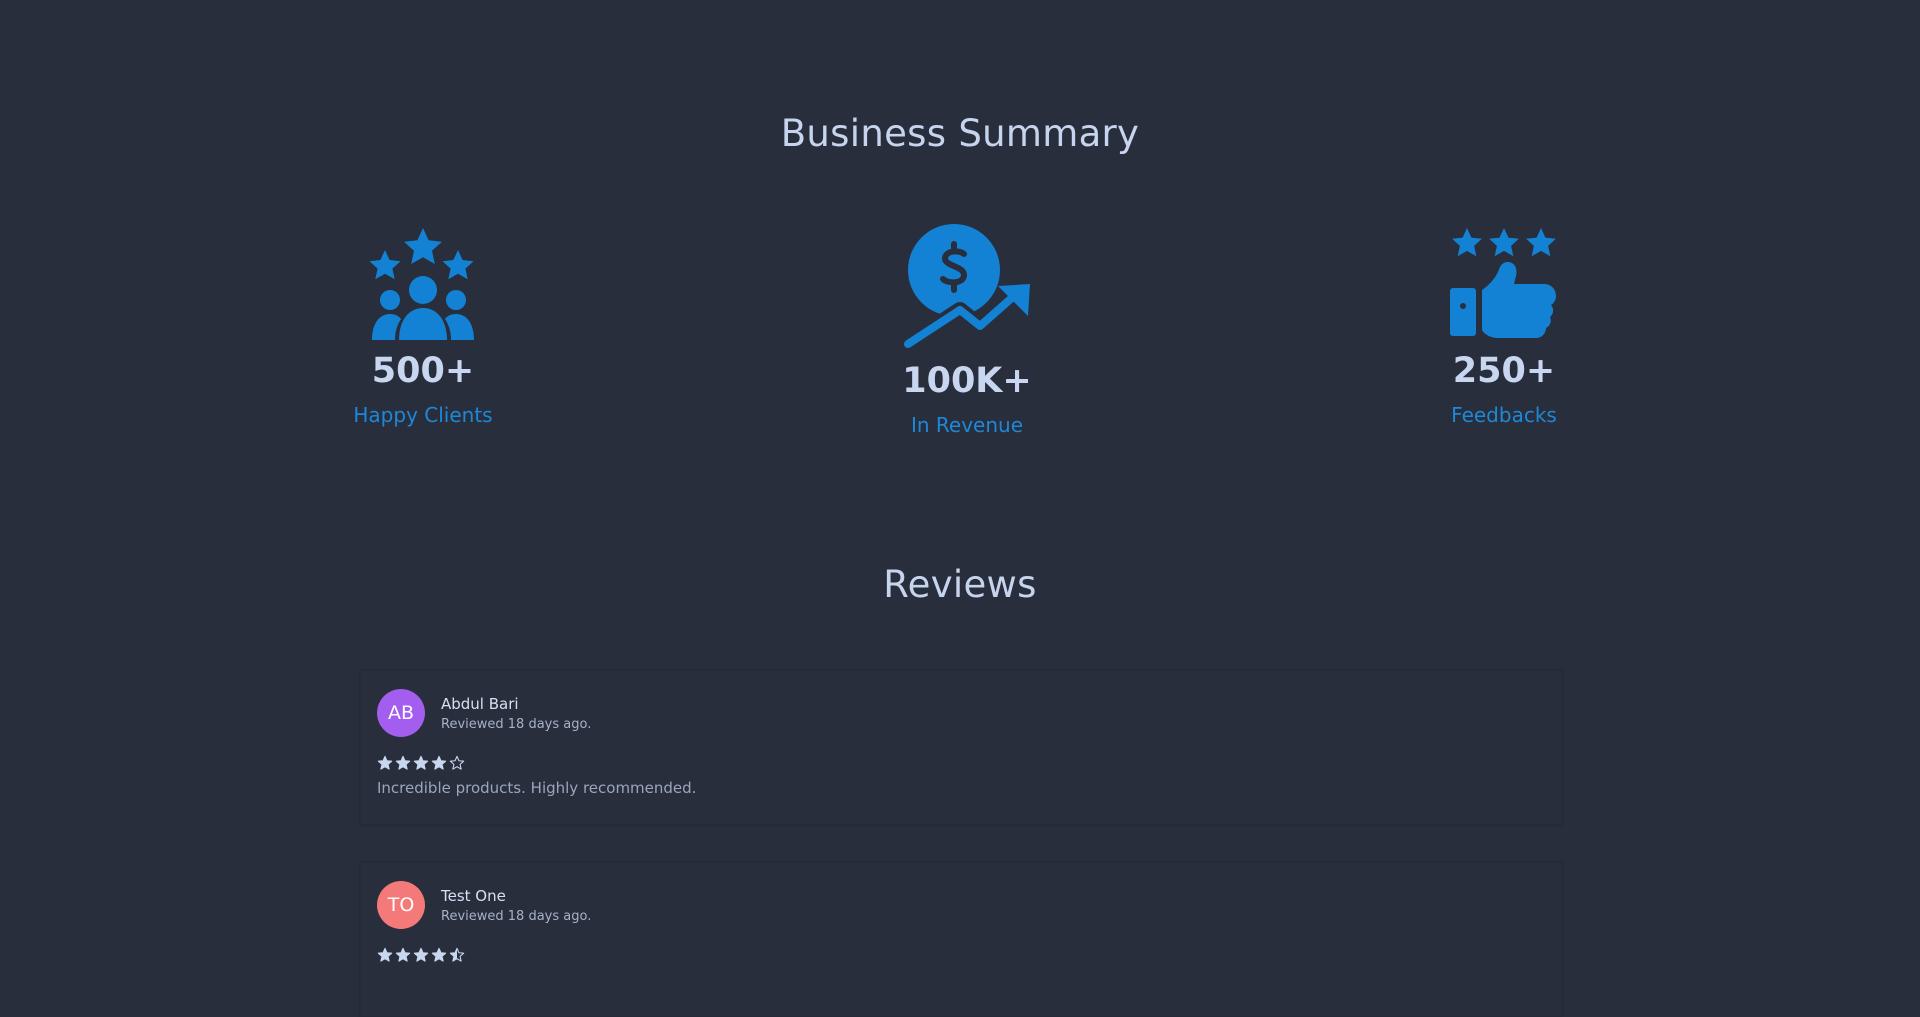  Describe the element at coordinates (967, 381) in the screenshot. I see `stat-value: 100K+` at that location.